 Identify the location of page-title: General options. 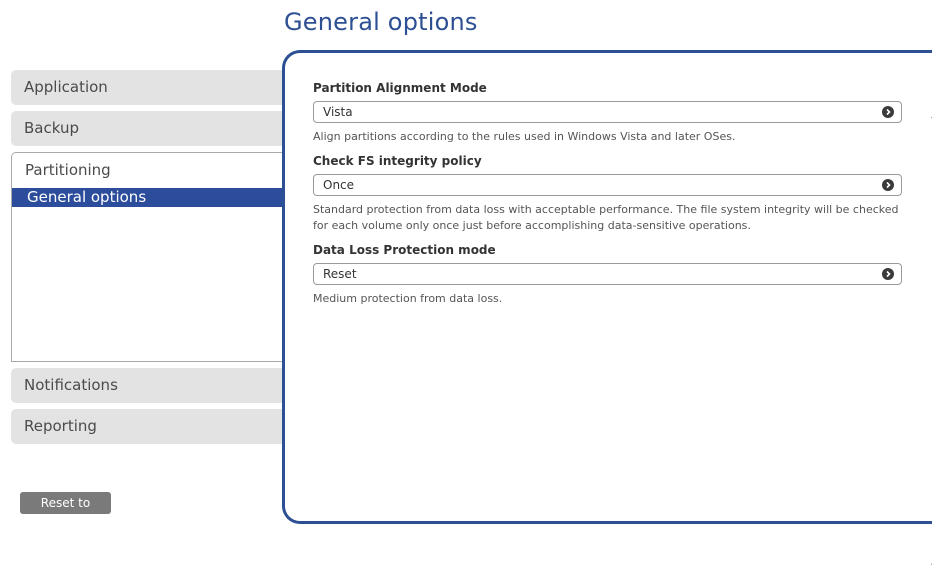
(381, 22).